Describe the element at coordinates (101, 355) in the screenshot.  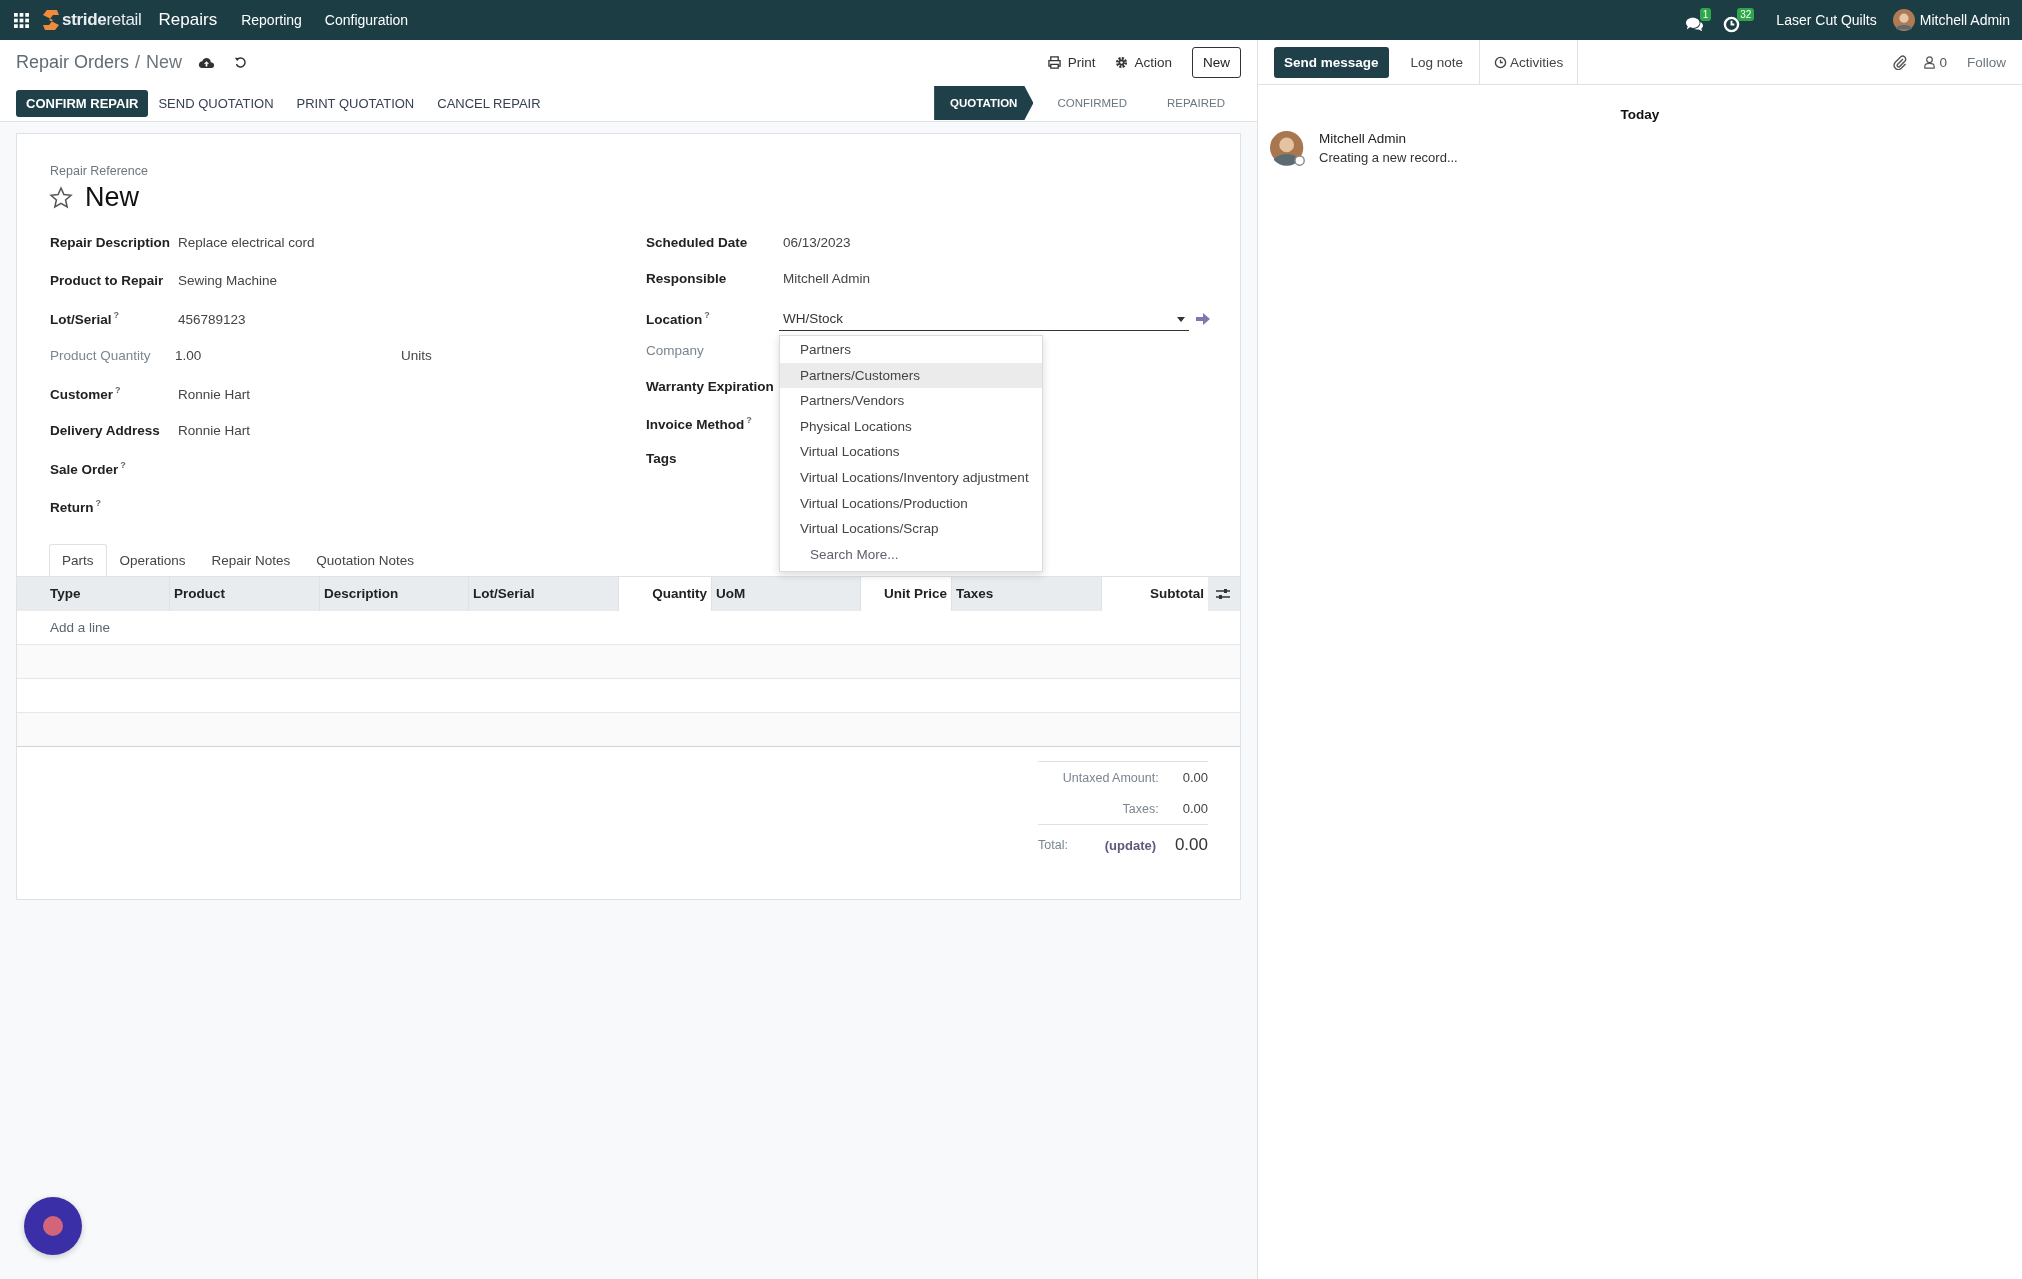
I see `field-label: Product Quantity` at that location.